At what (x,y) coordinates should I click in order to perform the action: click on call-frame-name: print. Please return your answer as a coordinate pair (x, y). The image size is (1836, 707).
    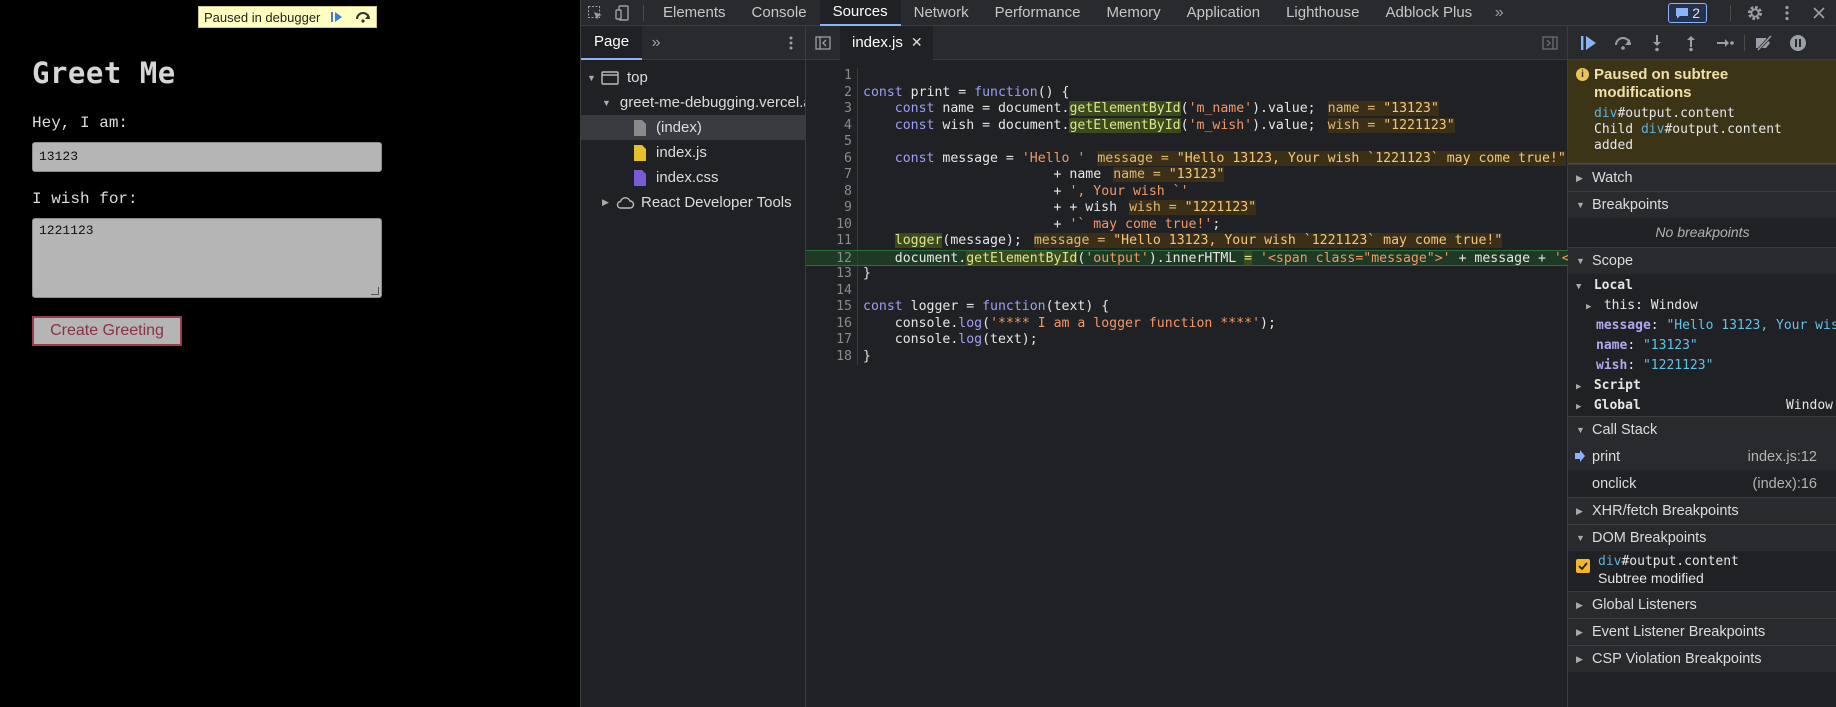
    Looking at the image, I should click on (1606, 456).